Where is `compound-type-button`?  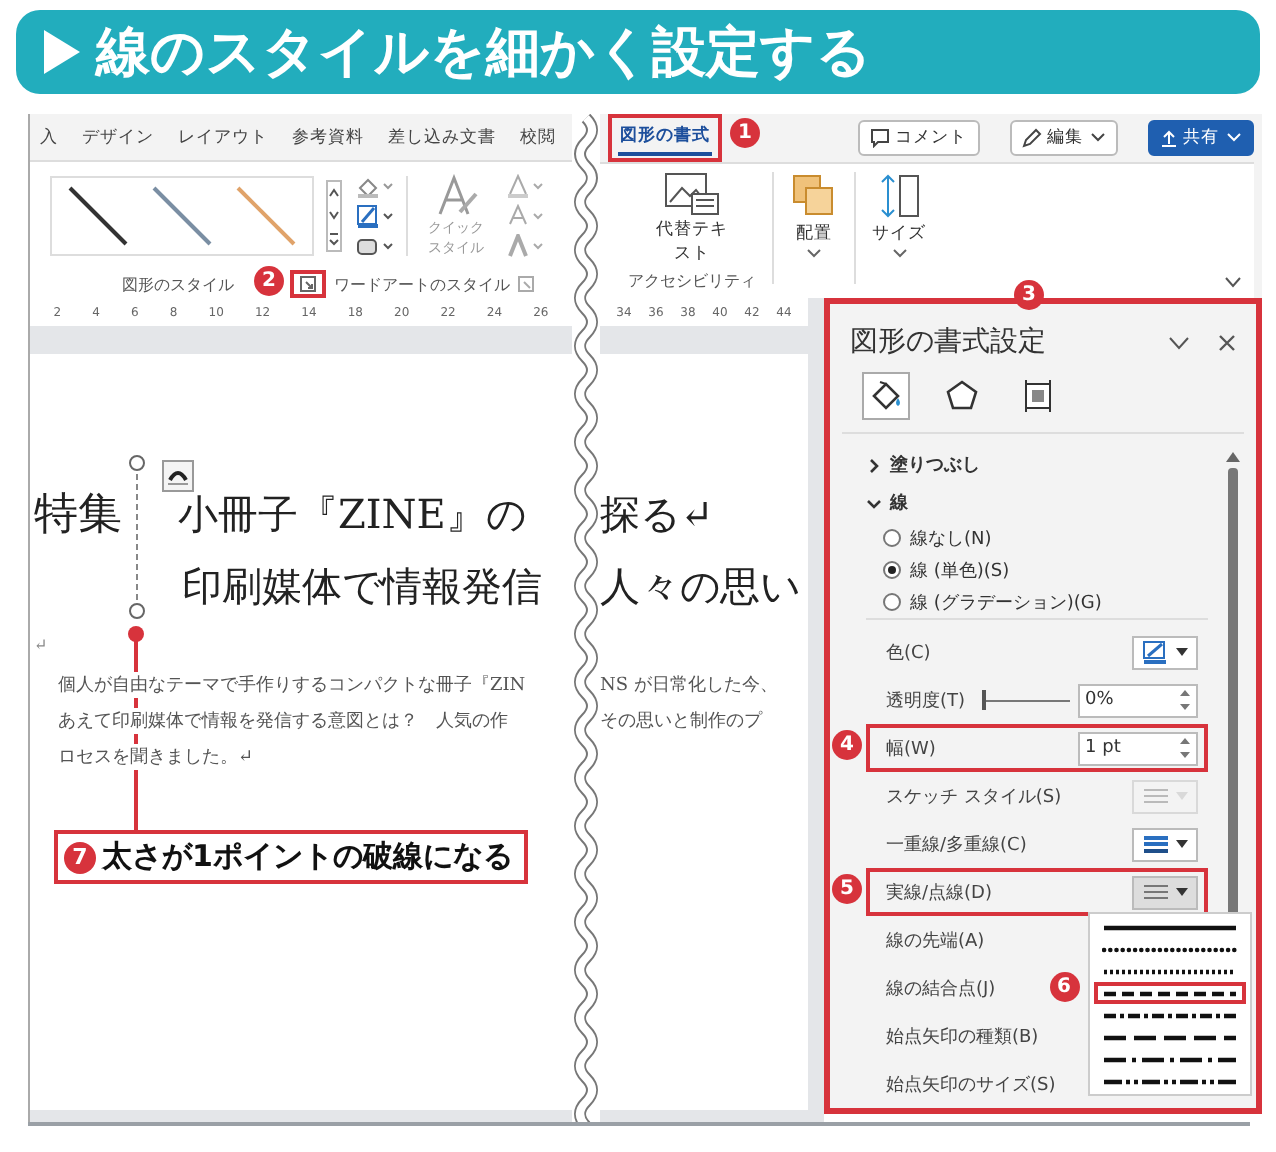 compound-type-button is located at coordinates (1164, 844).